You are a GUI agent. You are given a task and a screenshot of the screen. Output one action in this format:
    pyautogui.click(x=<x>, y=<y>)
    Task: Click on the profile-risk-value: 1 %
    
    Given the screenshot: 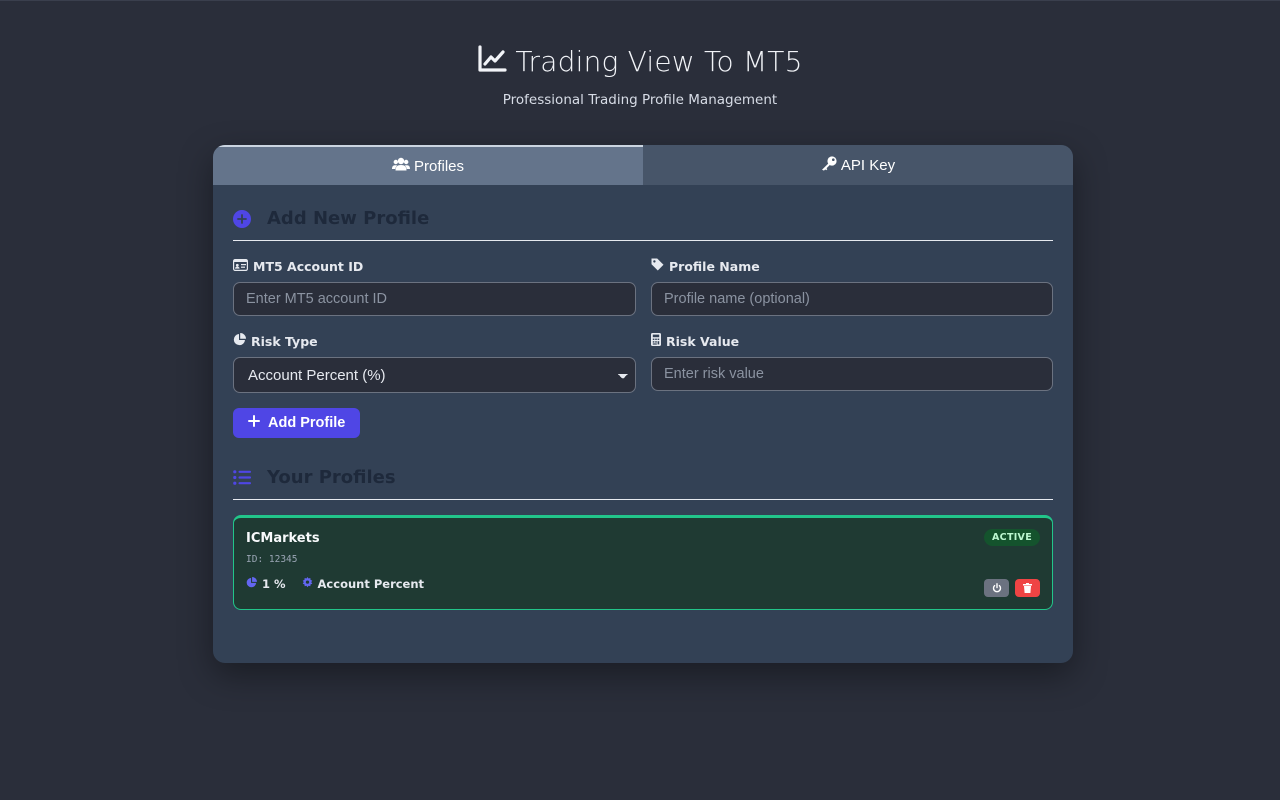 What is the action you would take?
    pyautogui.click(x=266, y=584)
    